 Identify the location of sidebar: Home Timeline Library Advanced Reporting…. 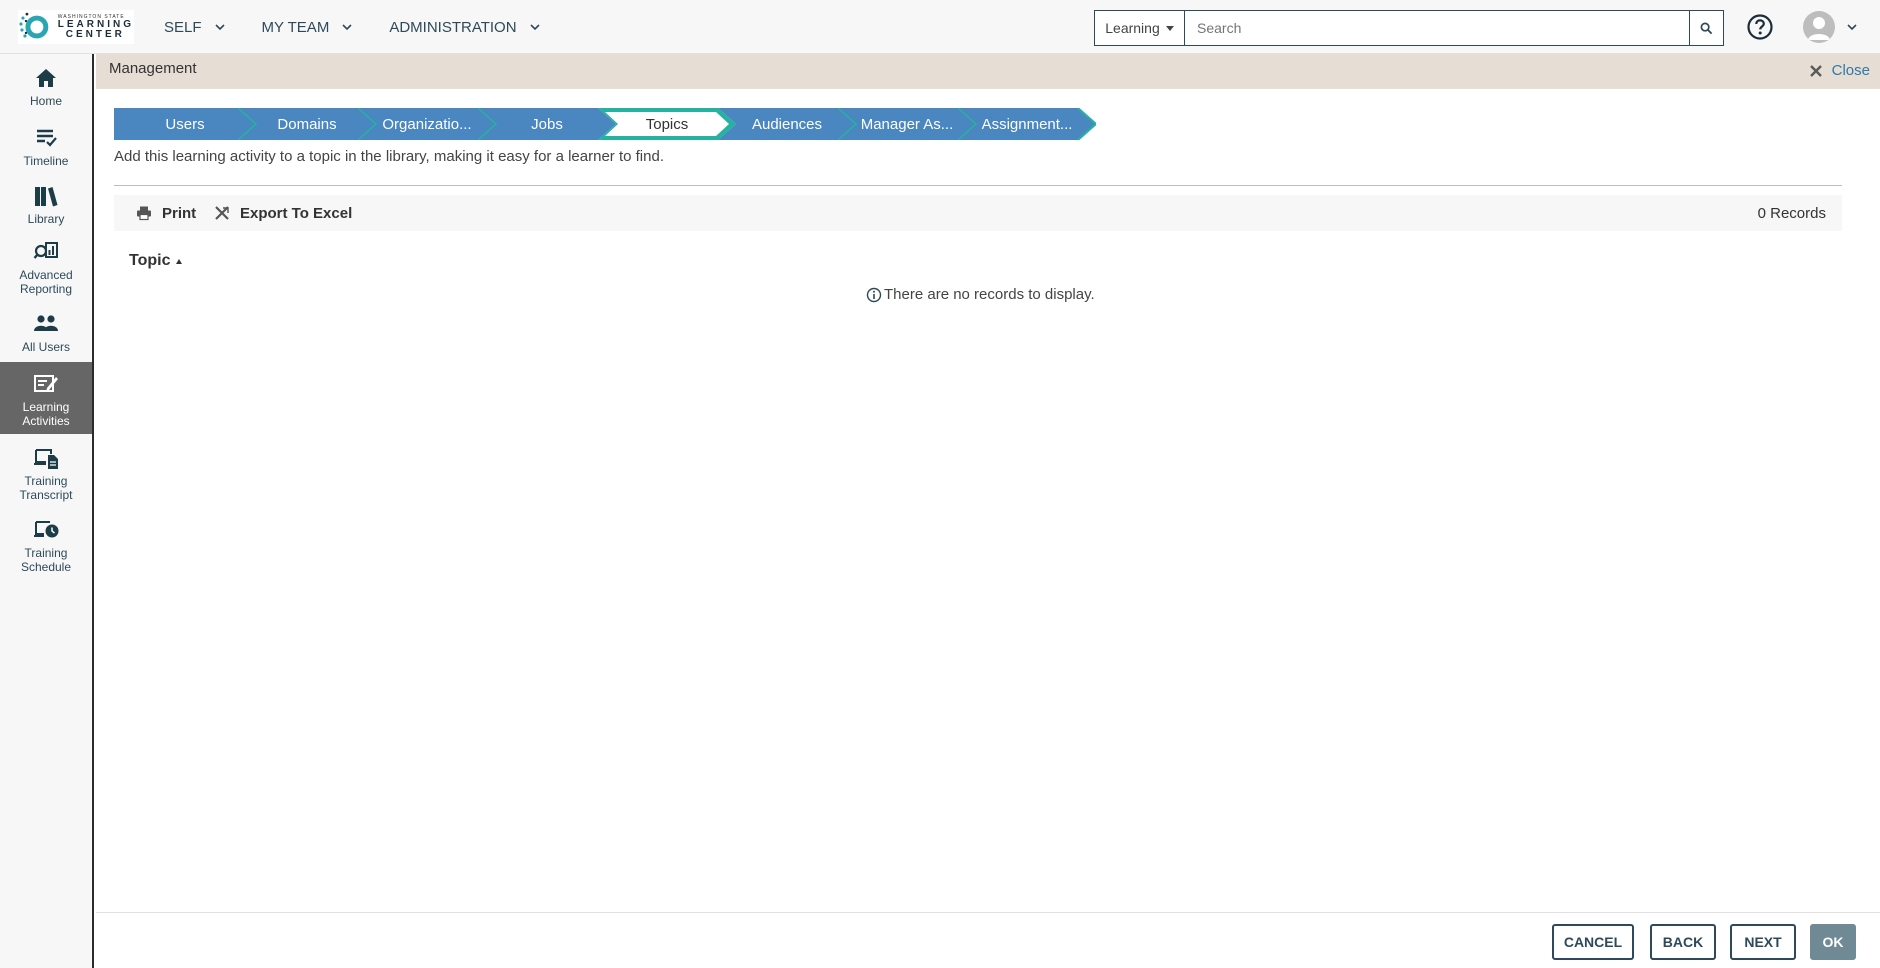
(47, 511).